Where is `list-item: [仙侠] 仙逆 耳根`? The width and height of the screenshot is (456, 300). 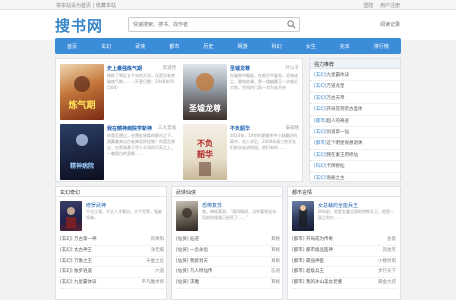 list-item: [仙侠] 仙逆 耳根 is located at coordinates (228, 240).